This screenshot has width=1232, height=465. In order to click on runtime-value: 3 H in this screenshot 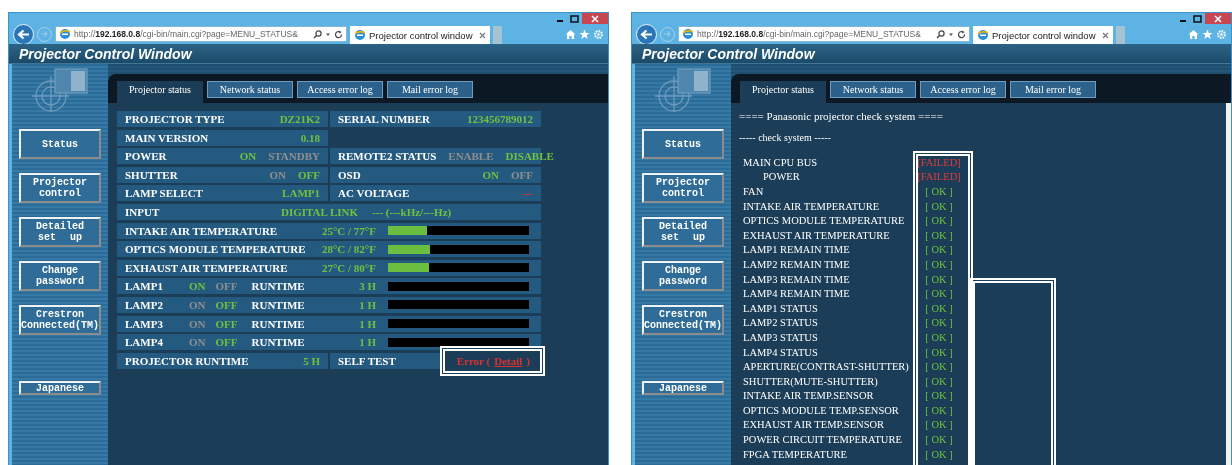, I will do `click(367, 286)`.